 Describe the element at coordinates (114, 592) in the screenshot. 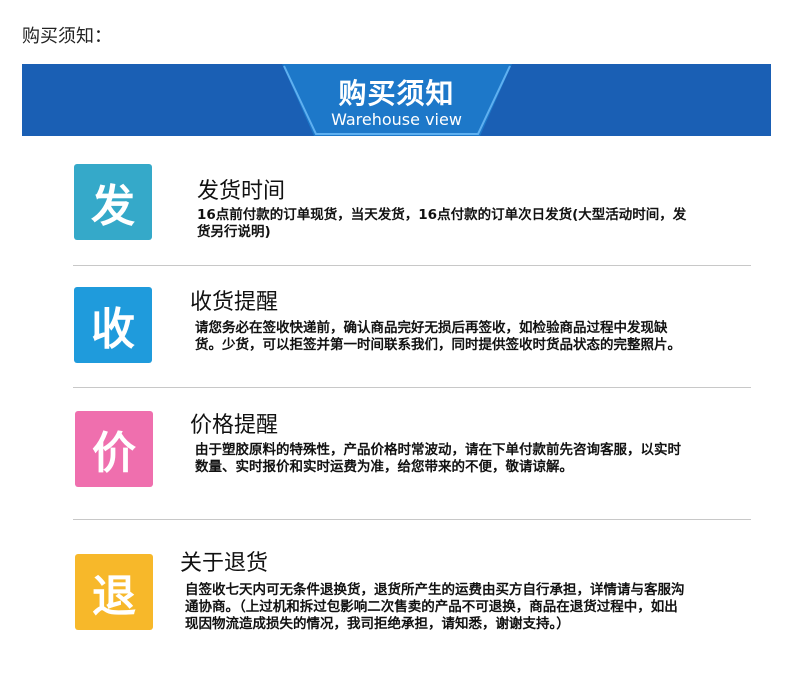

I see `badge-return: 退` at that location.